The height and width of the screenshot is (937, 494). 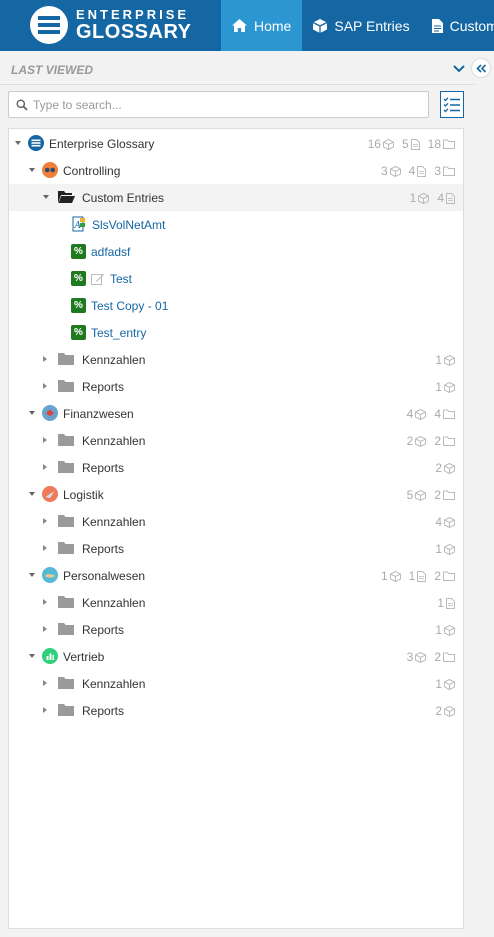 I want to click on custom-count: 1, so click(x=446, y=603).